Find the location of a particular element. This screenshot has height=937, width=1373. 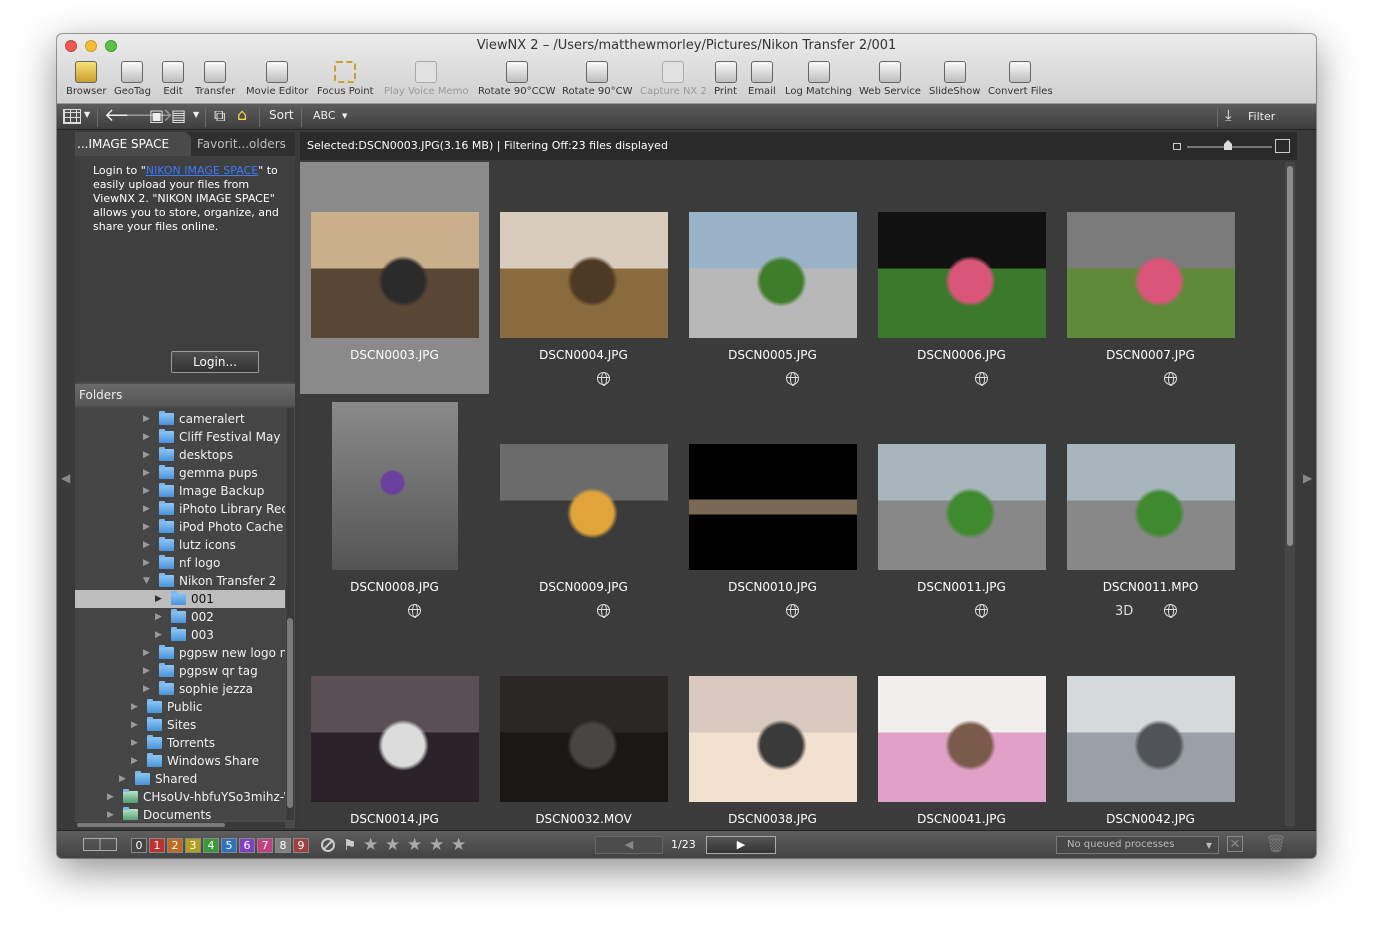

thumbnail-item: DSCN0041.JPG is located at coordinates (961, 742).